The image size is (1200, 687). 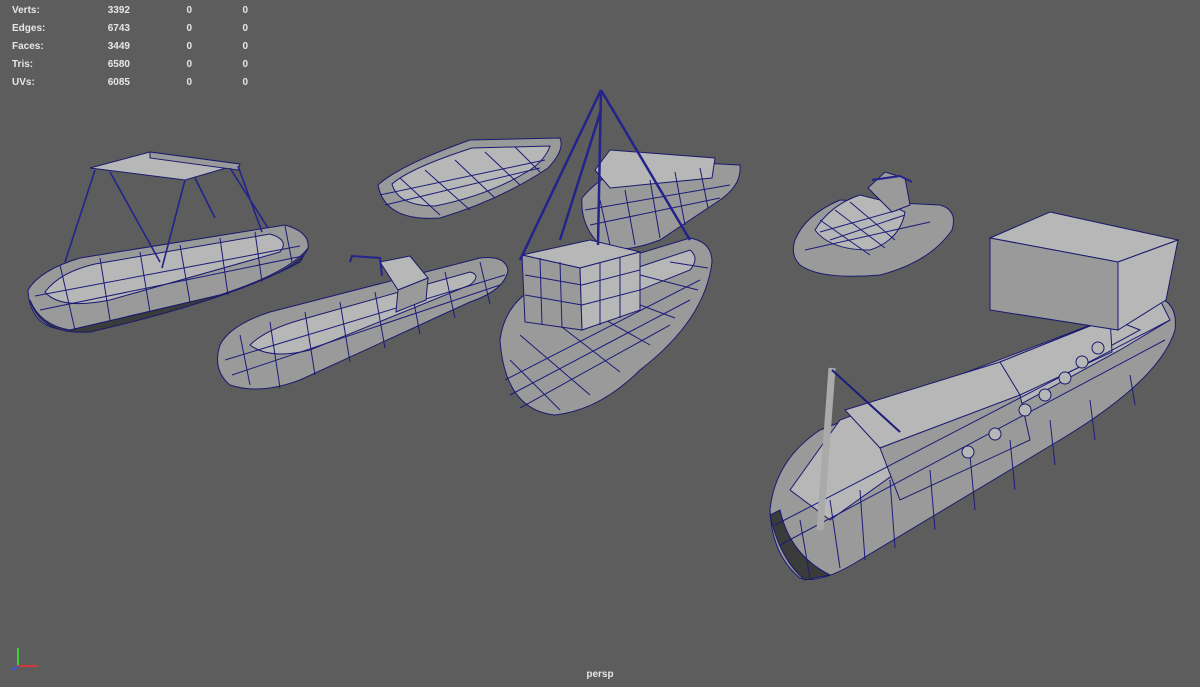 What do you see at coordinates (661, 199) in the screenshot?
I see `cabin-skiff-model` at bounding box center [661, 199].